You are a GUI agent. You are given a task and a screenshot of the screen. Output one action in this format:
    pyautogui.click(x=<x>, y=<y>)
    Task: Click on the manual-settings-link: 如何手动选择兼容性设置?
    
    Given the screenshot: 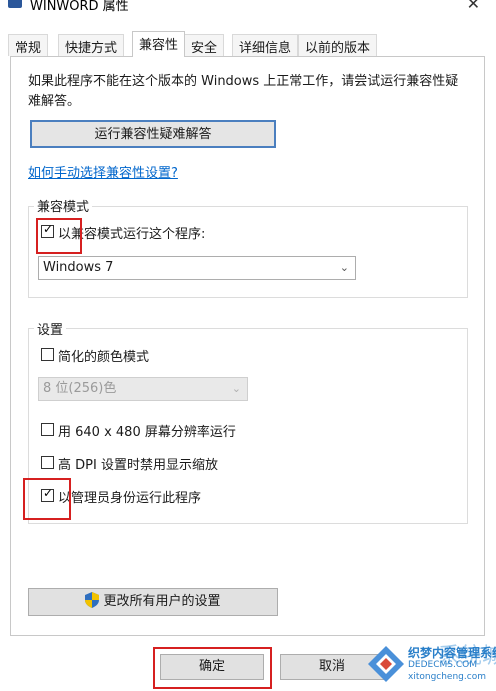 What is the action you would take?
    pyautogui.click(x=103, y=171)
    